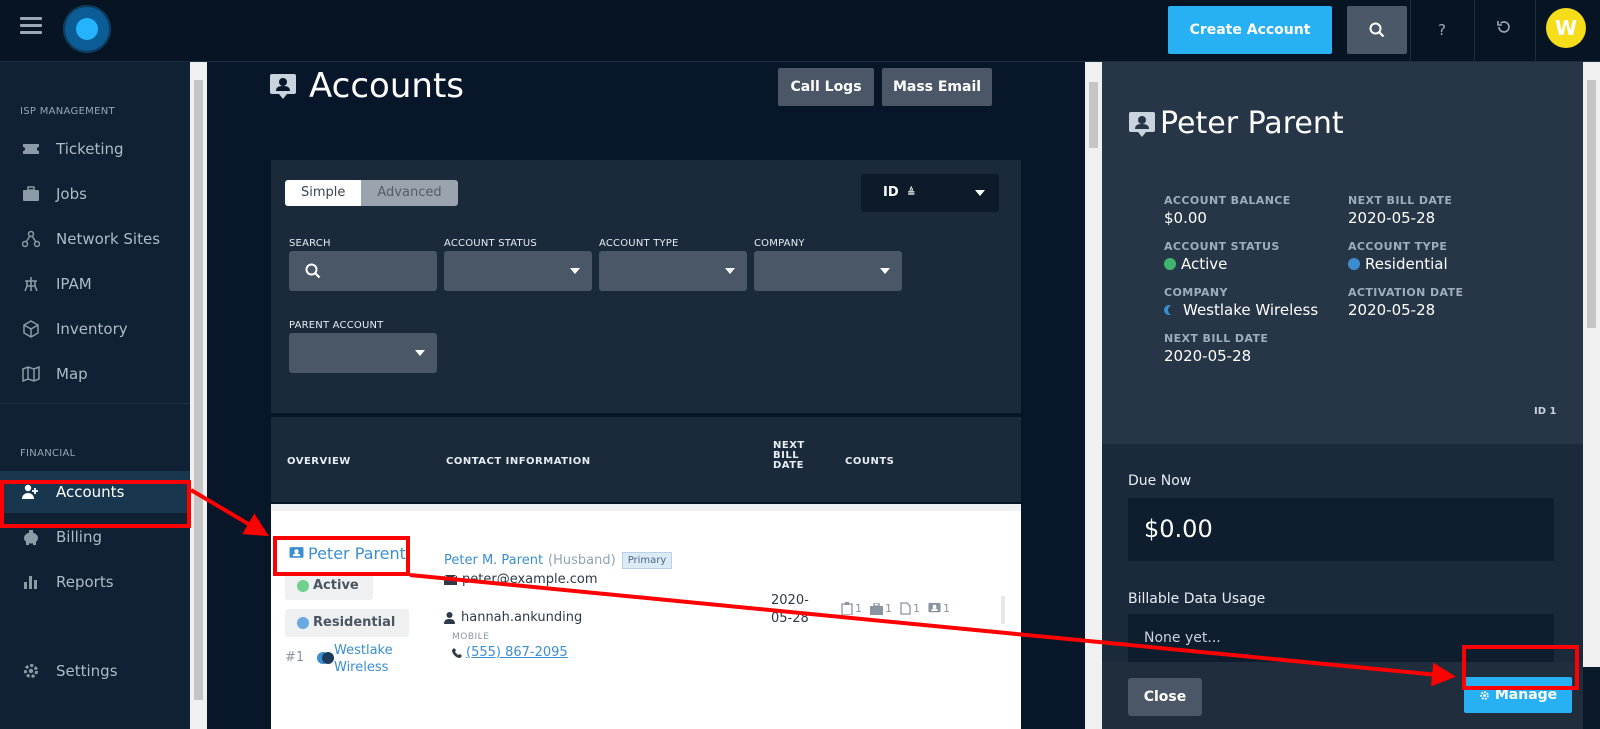 Image resolution: width=1600 pixels, height=729 pixels. I want to click on account-type-select, so click(673, 271).